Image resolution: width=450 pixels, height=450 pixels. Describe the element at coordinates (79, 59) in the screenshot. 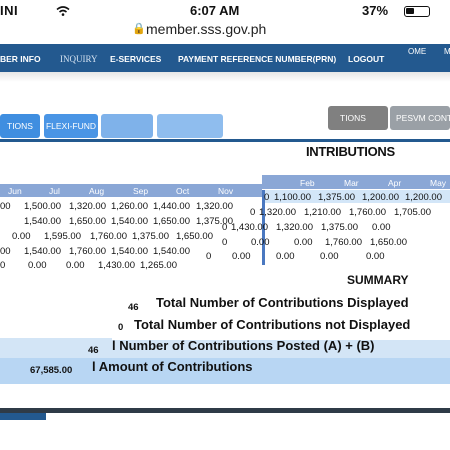

I see `nav-inquiry: INQUIRY` at that location.